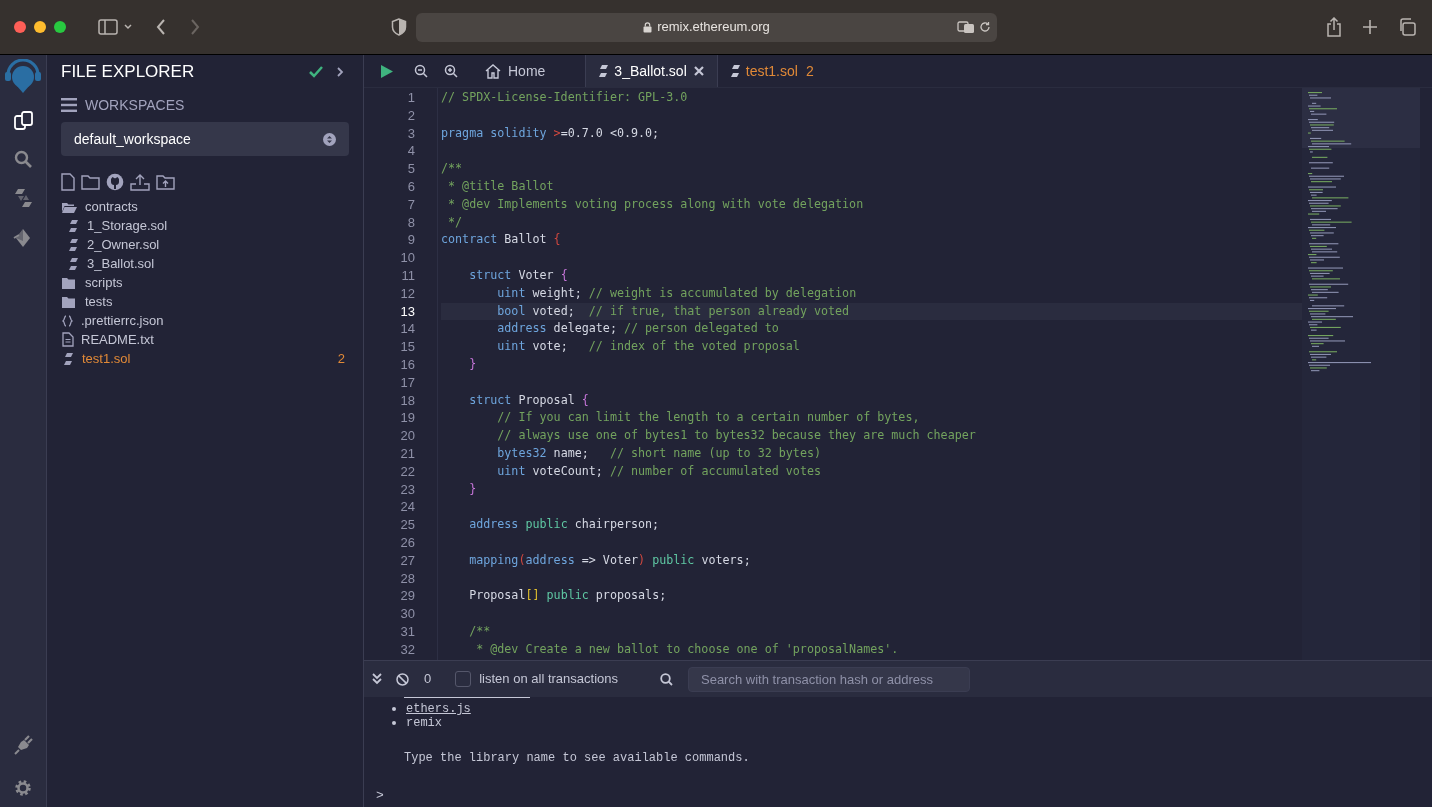 The image size is (1432, 807). What do you see at coordinates (68, 182) in the screenshot?
I see `new-file-icon` at bounding box center [68, 182].